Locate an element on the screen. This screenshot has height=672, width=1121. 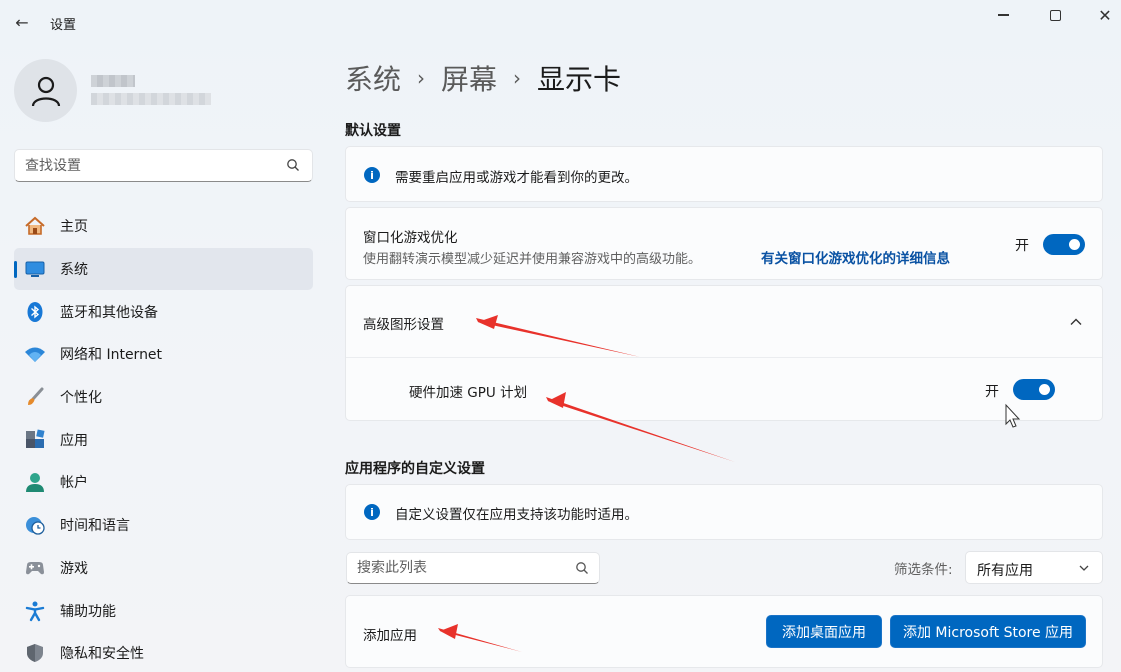
avatar is located at coordinates (45, 90).